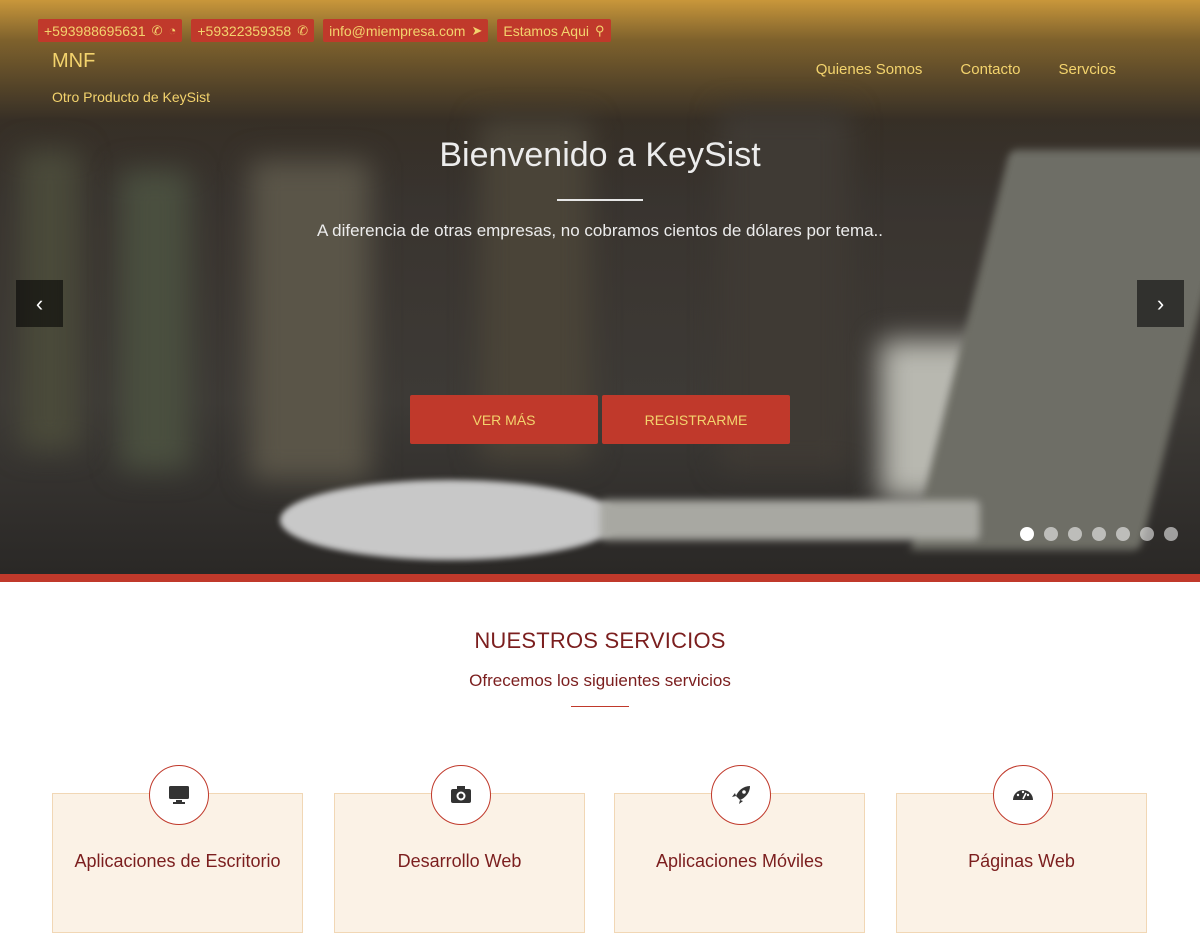  I want to click on service-card-paginas-web: Páginas Web, so click(1021, 849).